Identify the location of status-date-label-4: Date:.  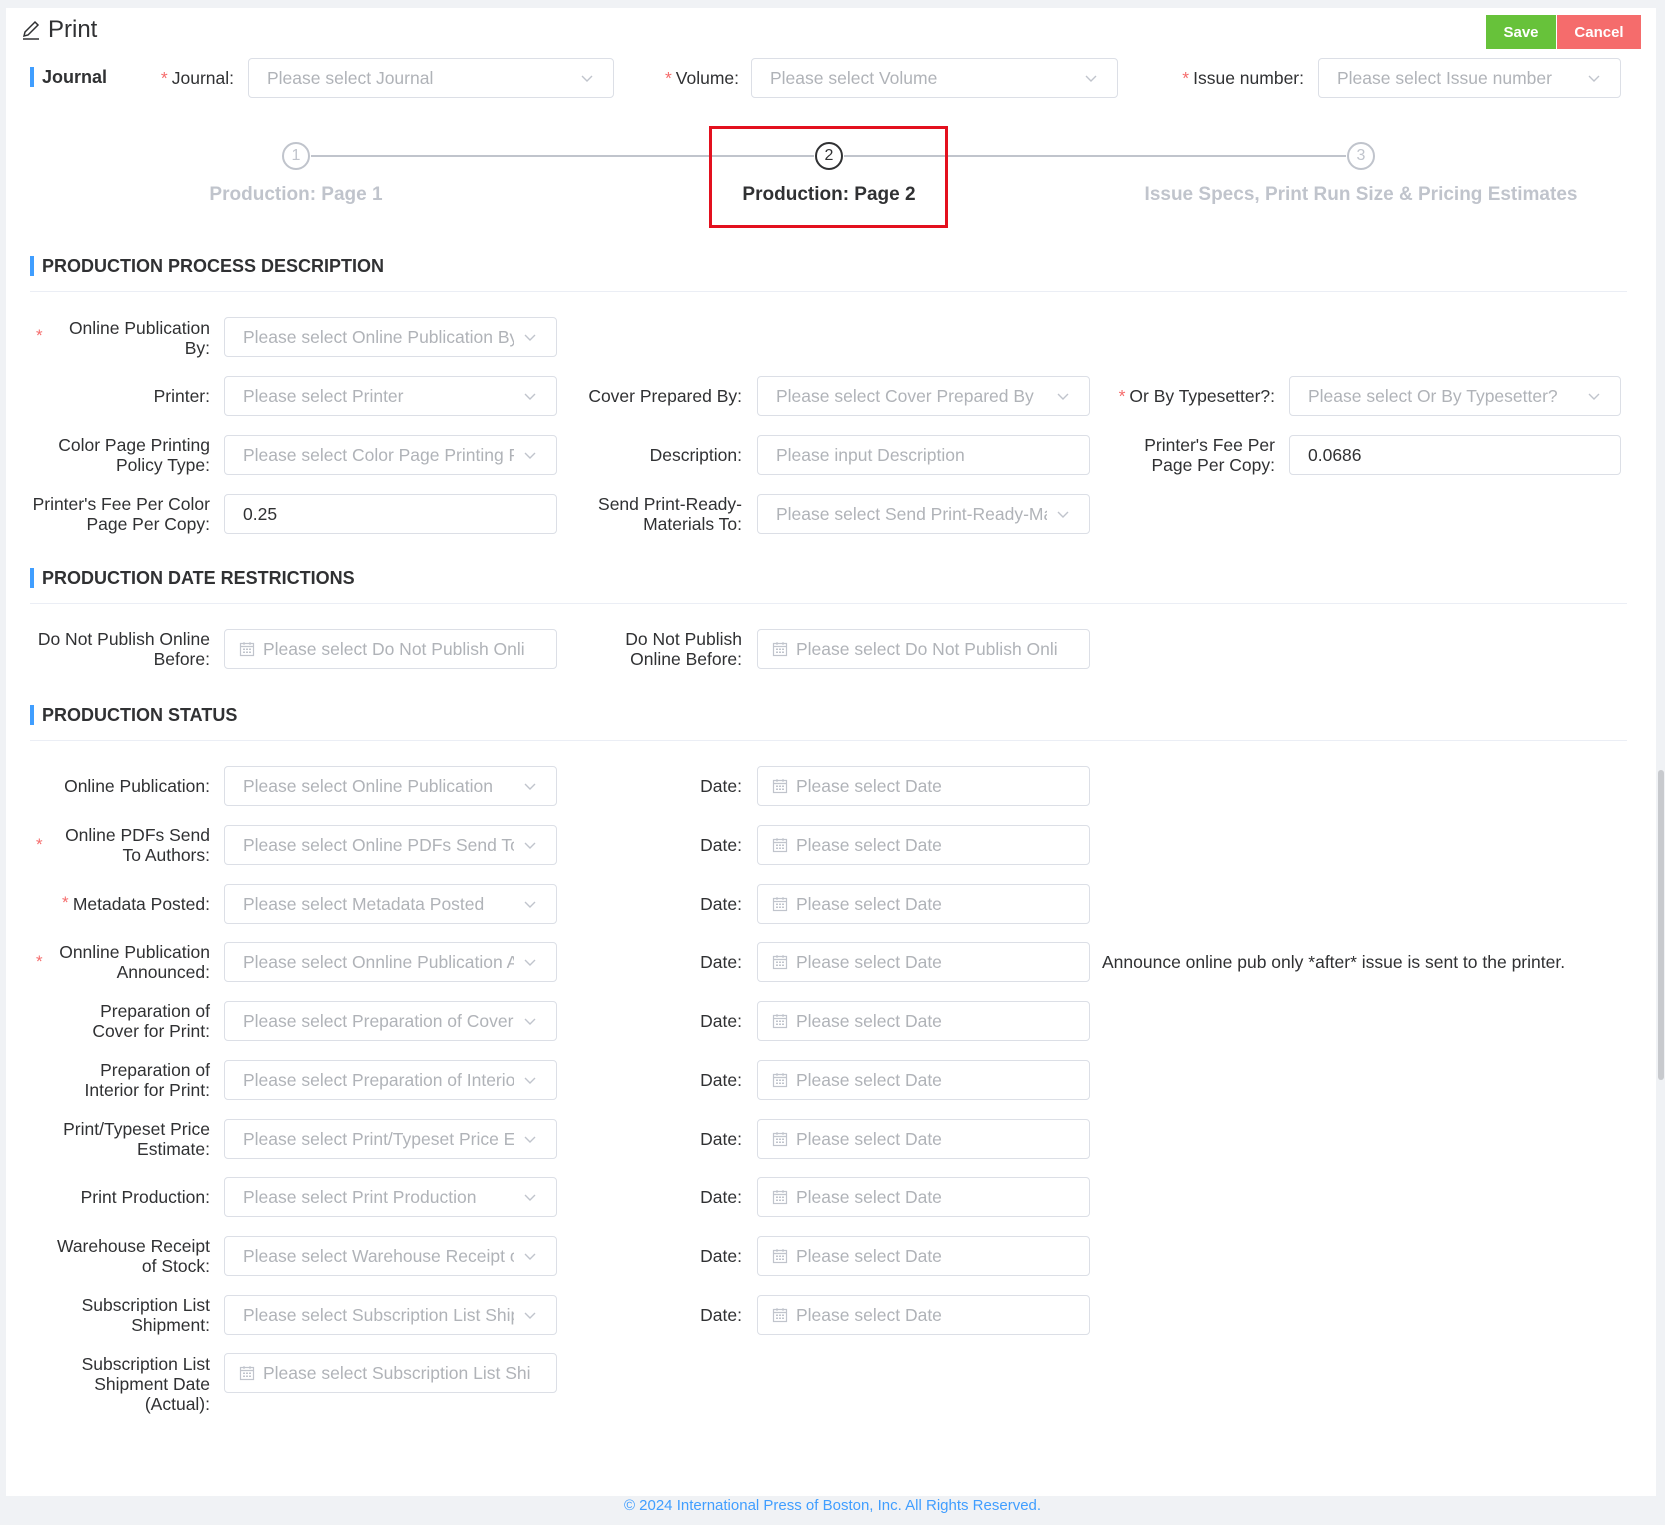
(721, 1021).